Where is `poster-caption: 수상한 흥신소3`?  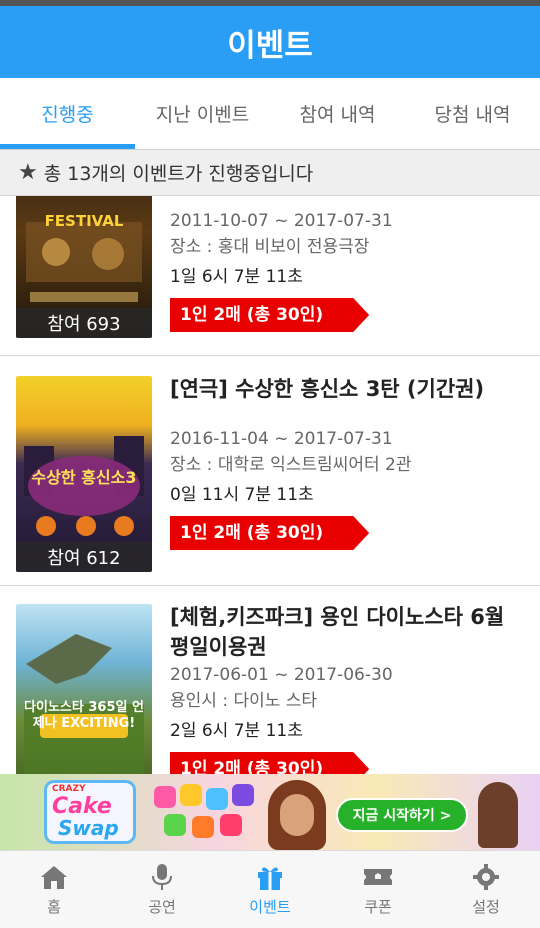 poster-caption: 수상한 흥신소3 is located at coordinates (84, 477).